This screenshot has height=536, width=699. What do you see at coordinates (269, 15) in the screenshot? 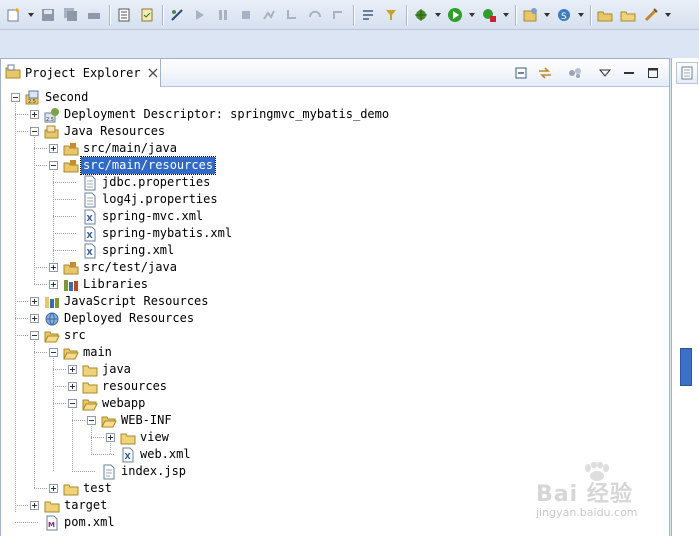
I see `disconnect-icon` at bounding box center [269, 15].